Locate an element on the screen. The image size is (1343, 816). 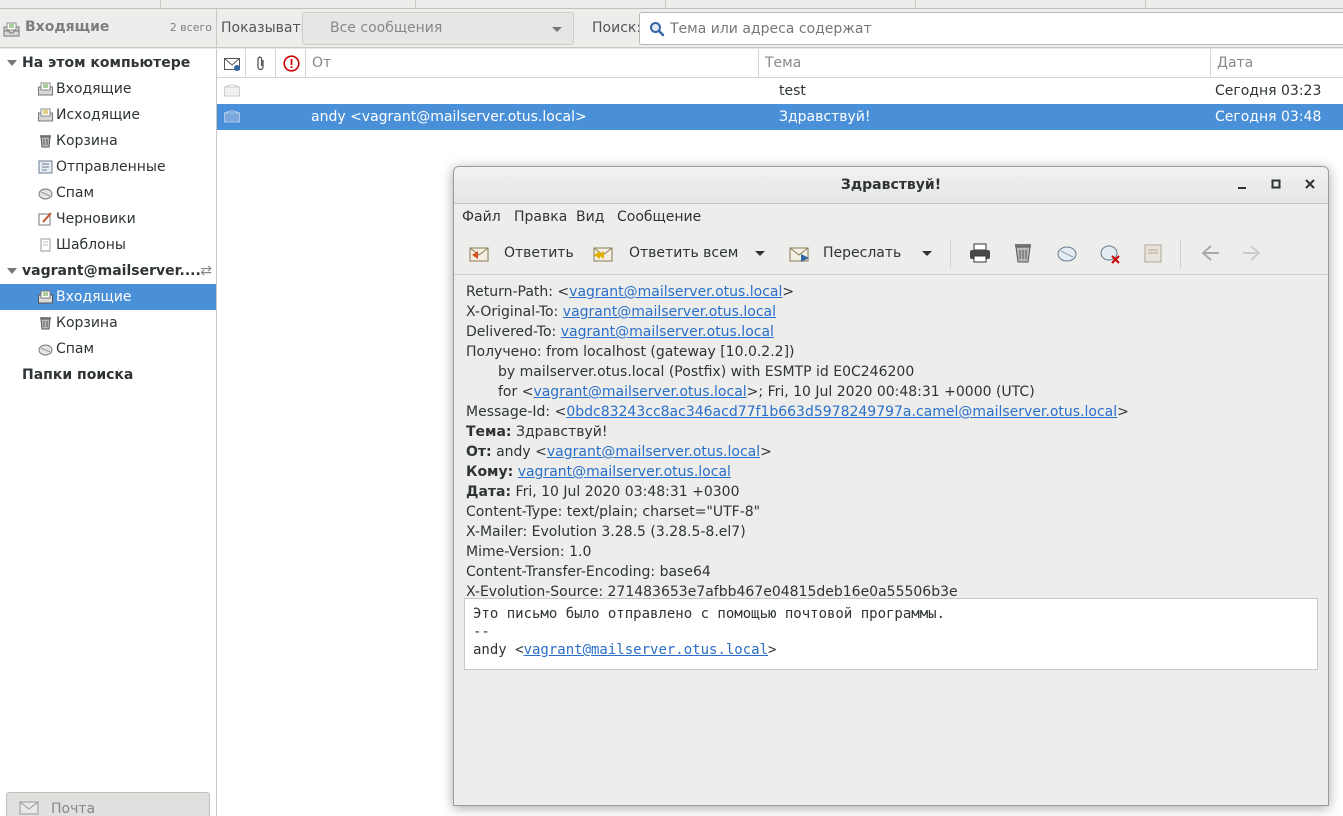
header-date: Дата: Fri, 10 Jul 2020 03:48:31 +0300 is located at coordinates (603, 492).